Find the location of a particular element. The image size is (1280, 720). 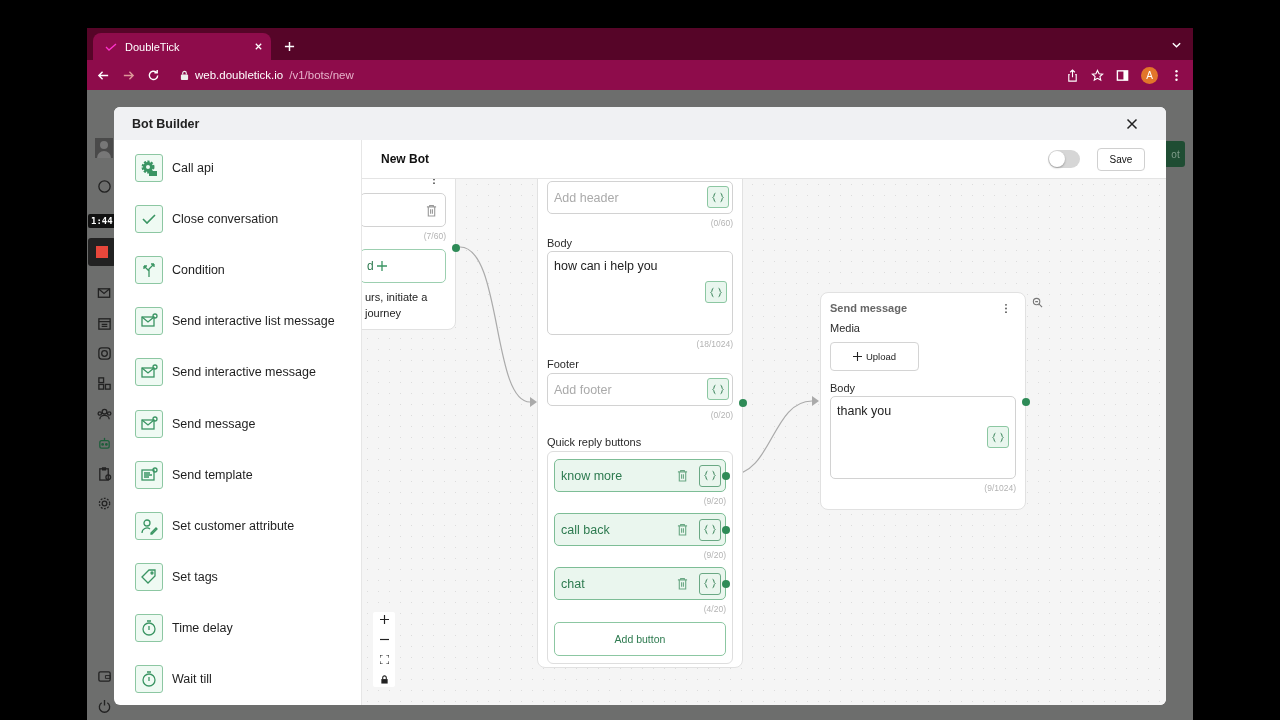

toggle-switch is located at coordinates (1064, 159).